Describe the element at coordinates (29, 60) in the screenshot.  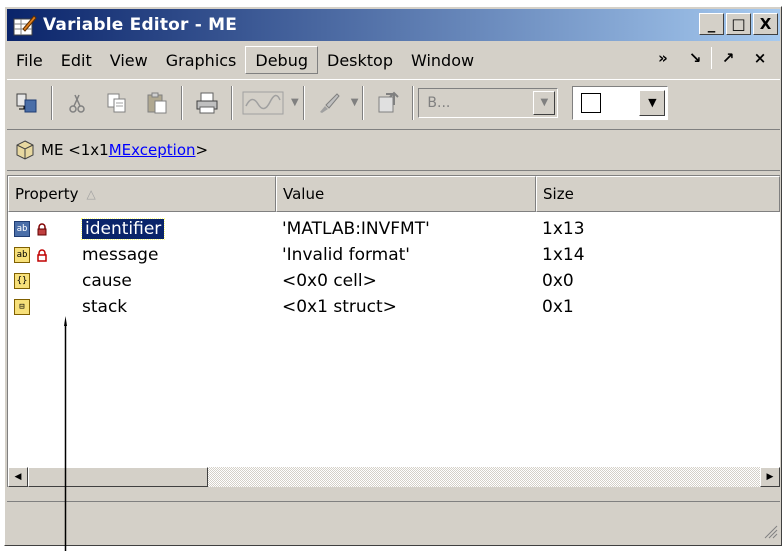
I see `menu-file: File` at that location.